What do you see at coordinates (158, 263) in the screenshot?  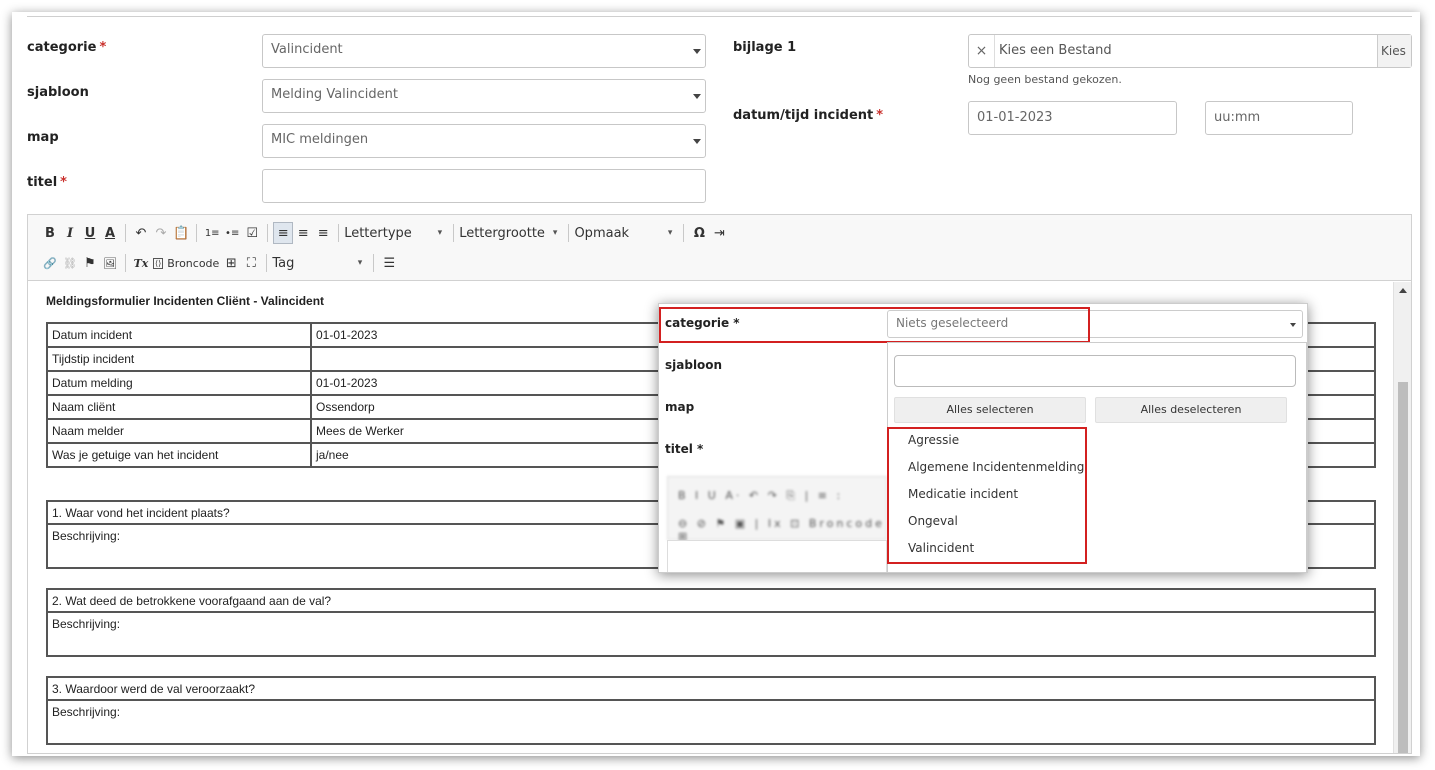 I see `source-icon: ⟨⟩` at bounding box center [158, 263].